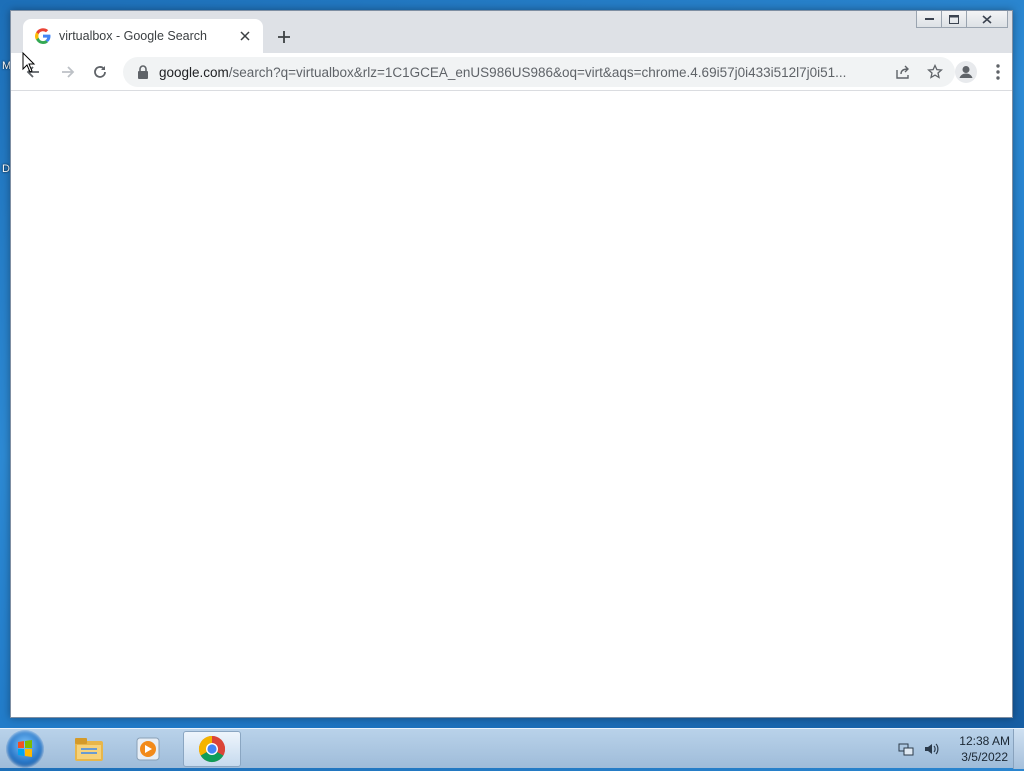  What do you see at coordinates (512, 748) in the screenshot?
I see `taskbar: 12:38 AM 3/5/2022` at bounding box center [512, 748].